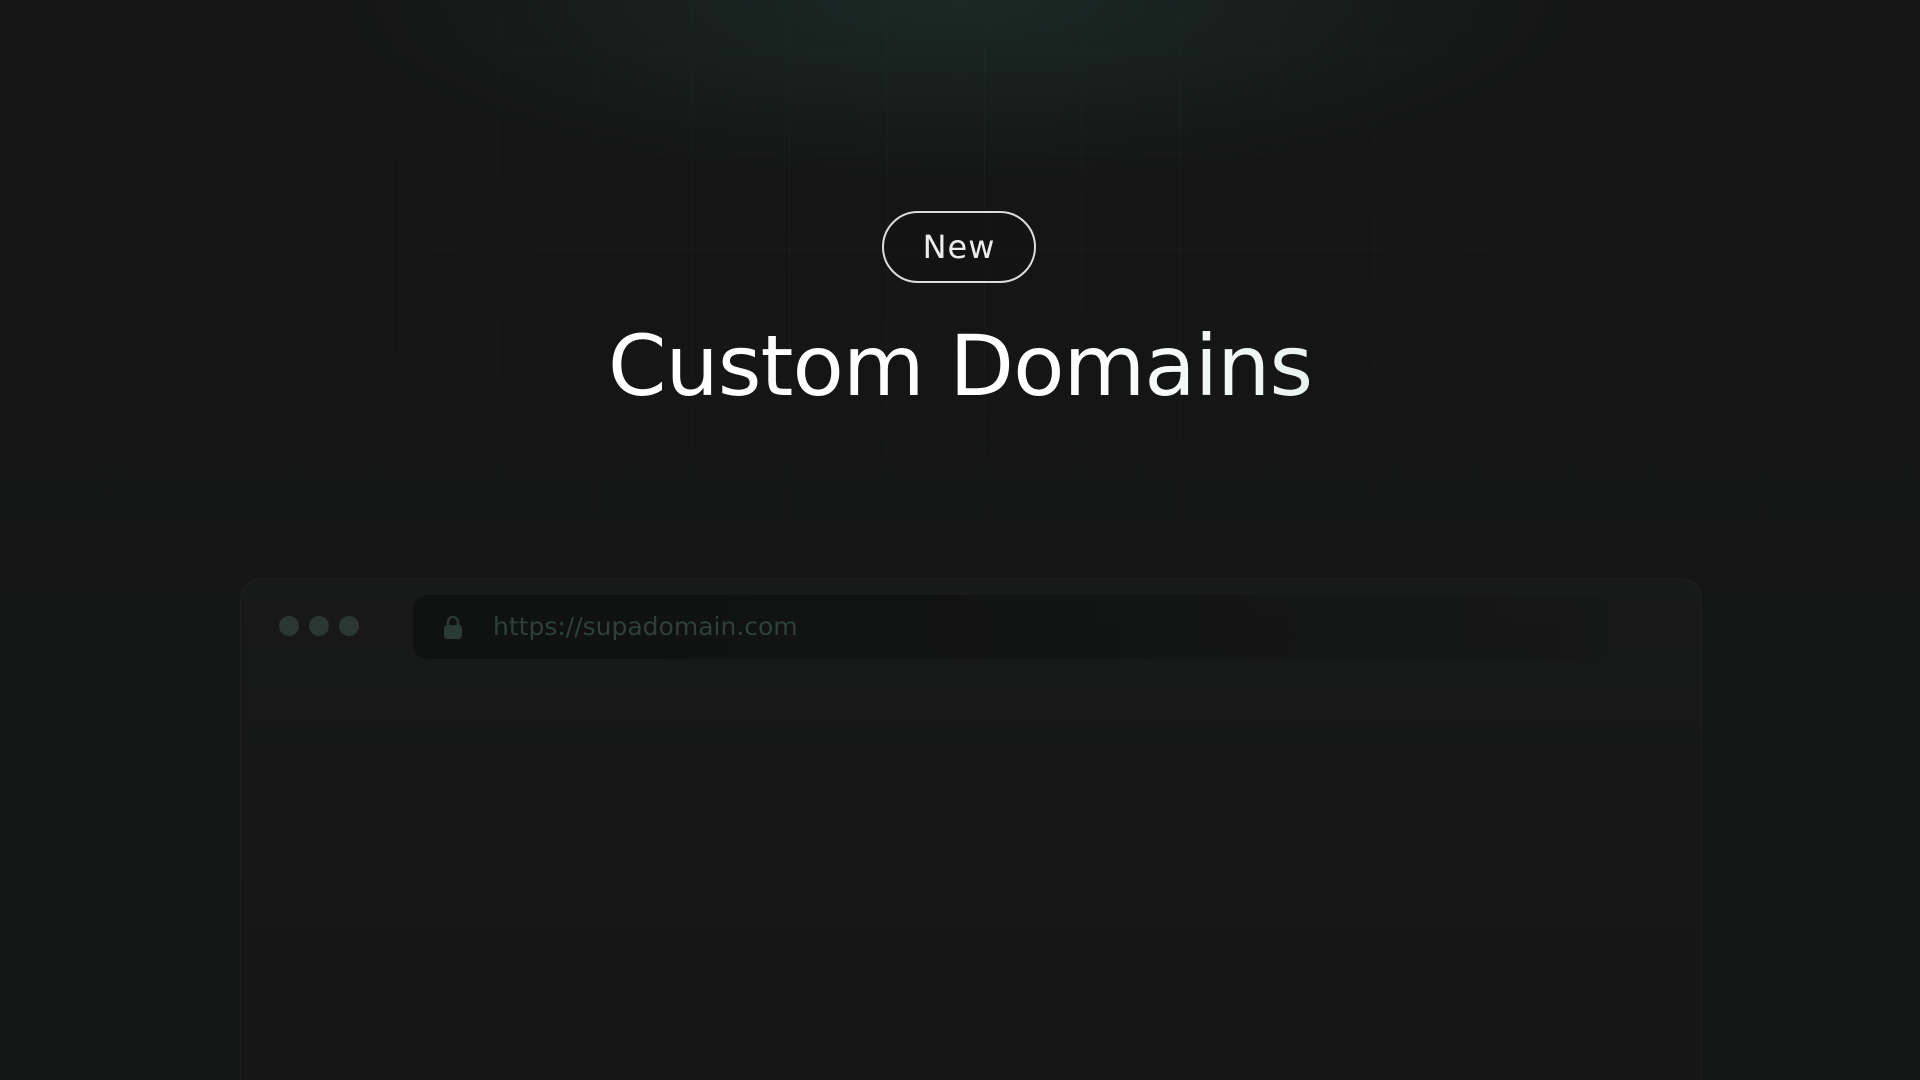  What do you see at coordinates (1011, 627) in the screenshot?
I see `address-bar: https://supadomain.com` at bounding box center [1011, 627].